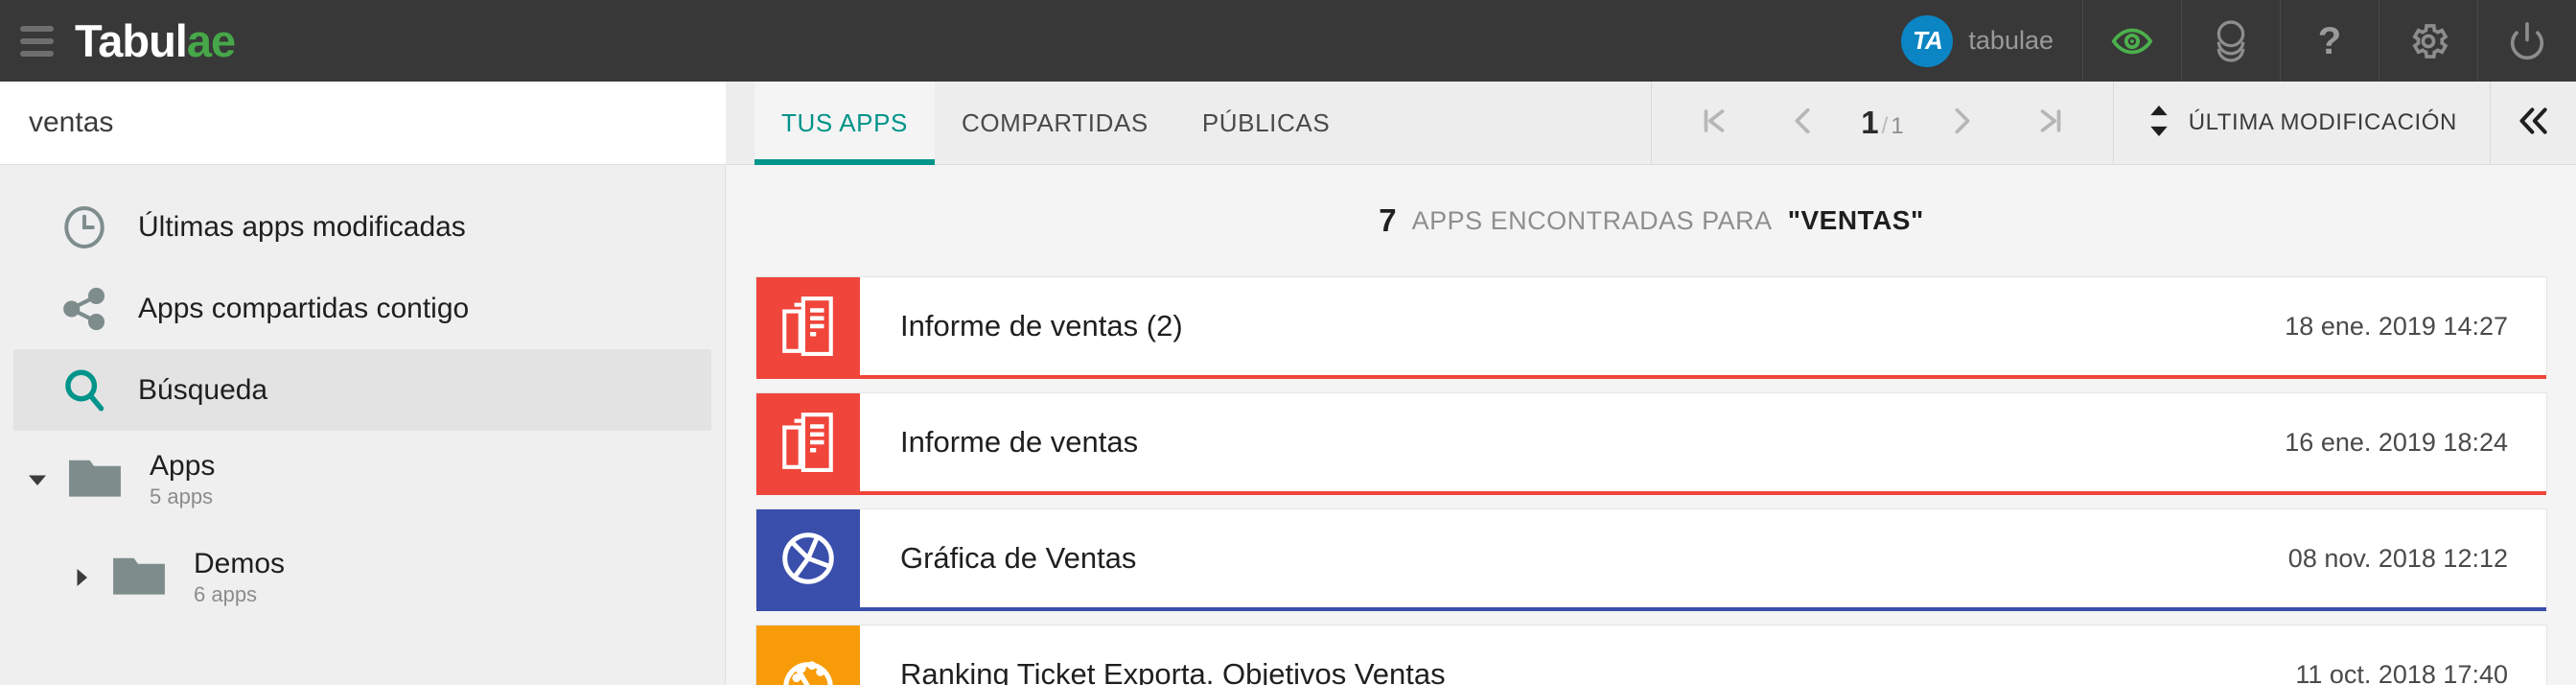  I want to click on toolbar-row: TUS APPS COMPARTIDAS PÚBLICAS, so click(1288, 123).